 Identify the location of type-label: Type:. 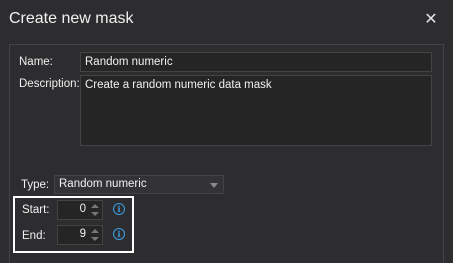
(35, 185).